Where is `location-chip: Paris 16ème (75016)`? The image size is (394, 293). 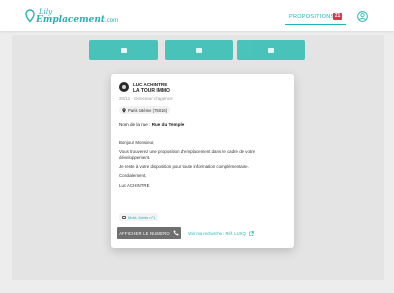 location-chip: Paris 16ème (75016) is located at coordinates (145, 110).